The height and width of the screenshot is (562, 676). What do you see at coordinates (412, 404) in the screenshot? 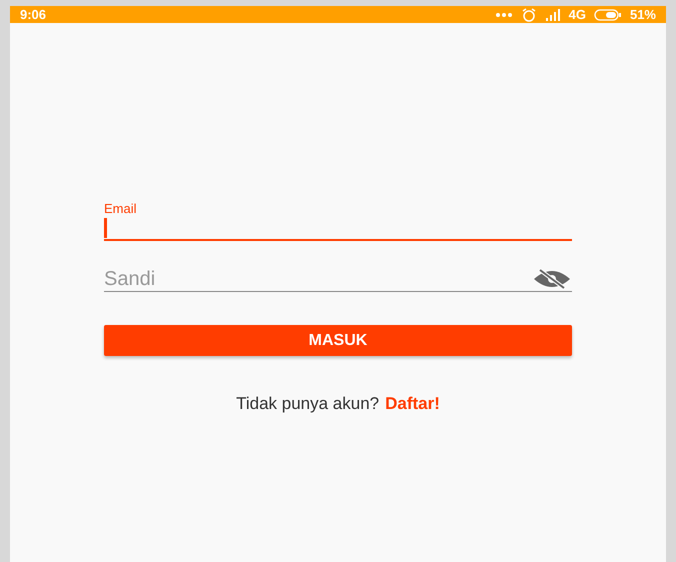
I see `signup-link: Daftar!` at bounding box center [412, 404].